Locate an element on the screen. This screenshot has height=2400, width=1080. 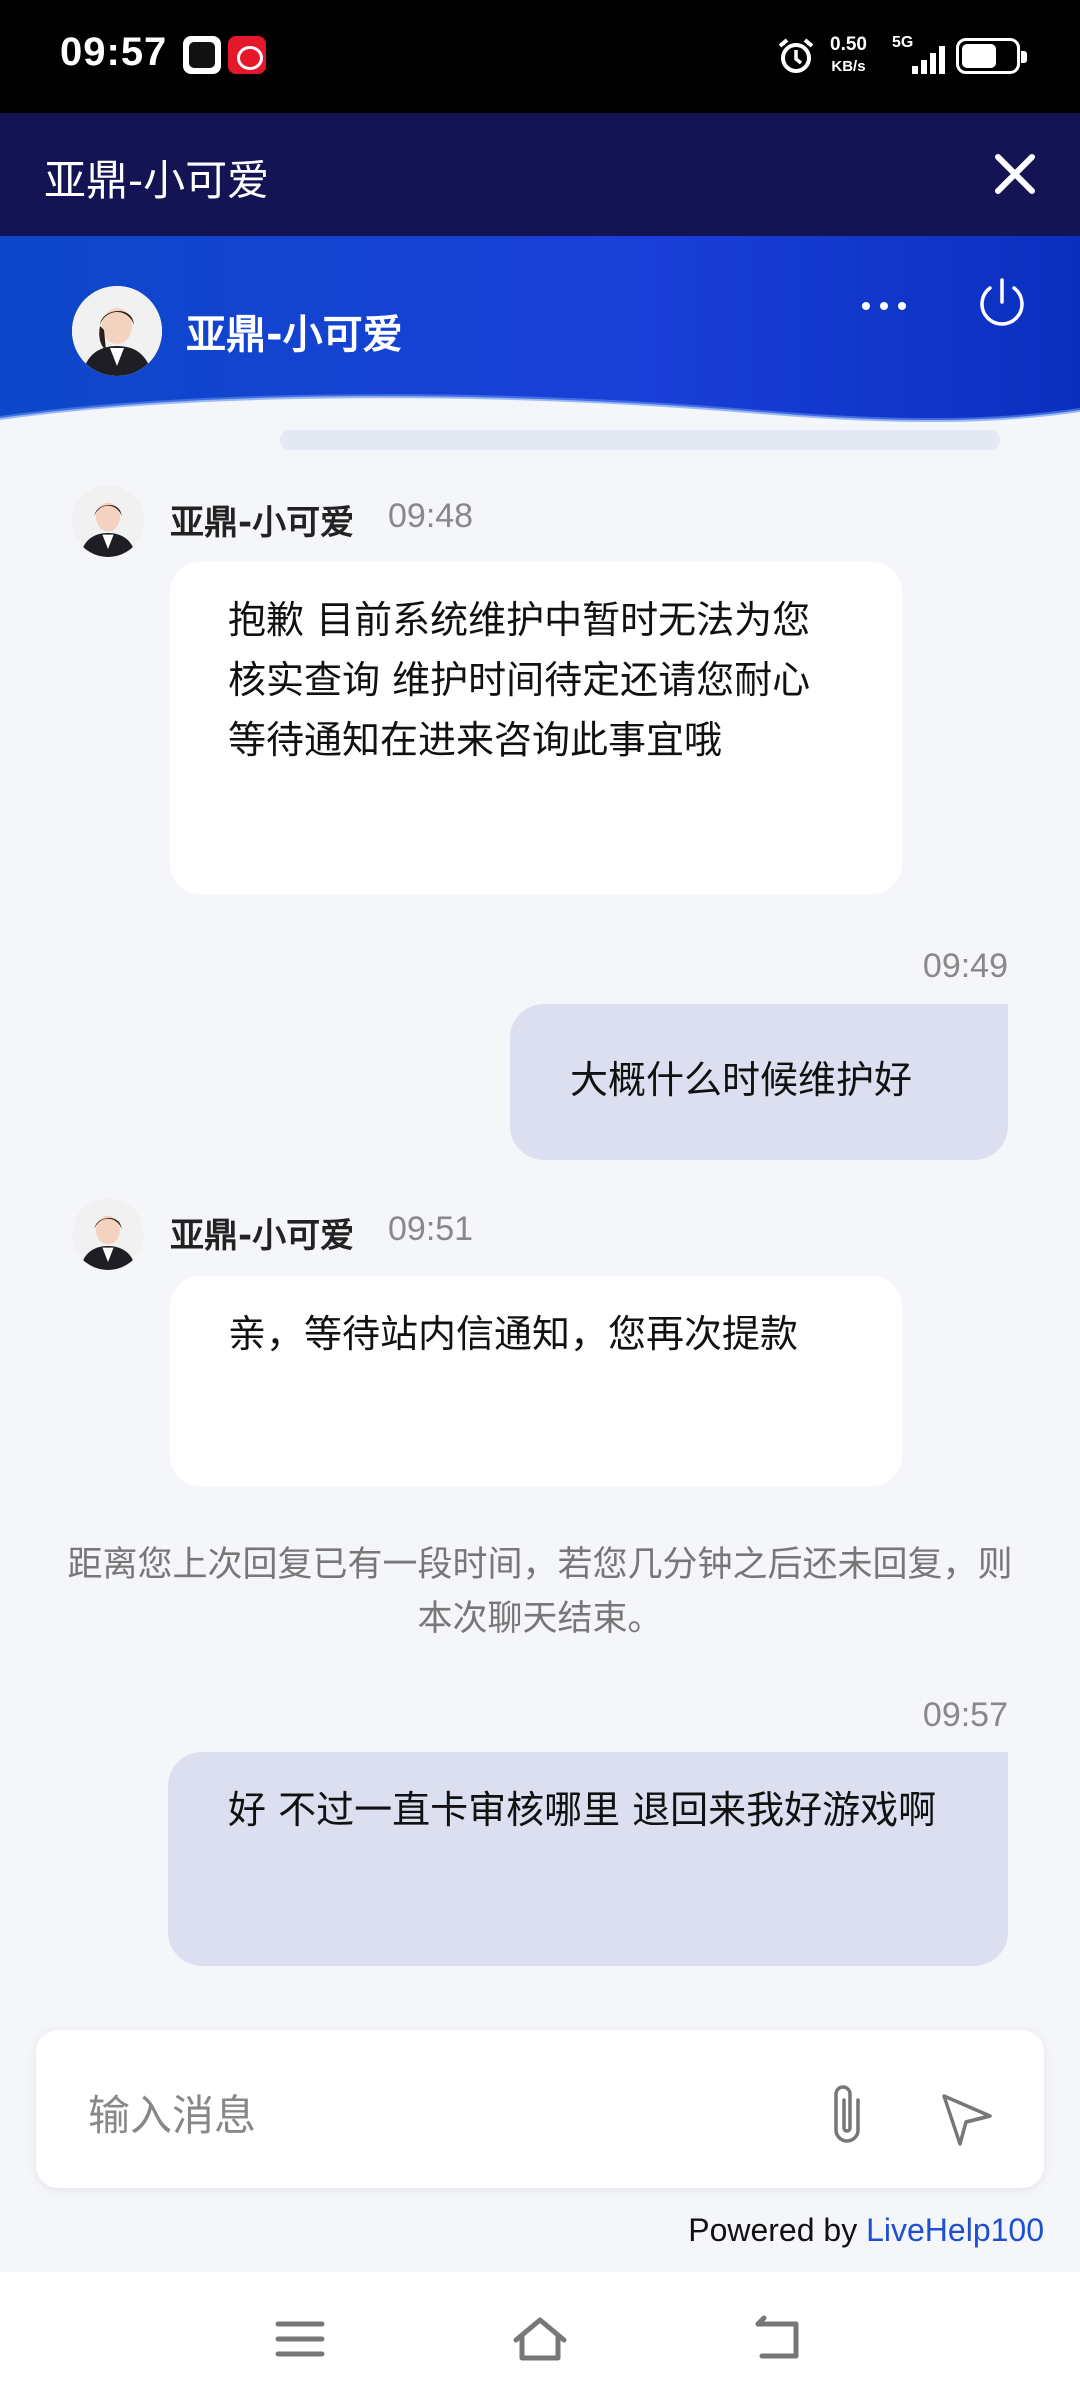
outgoing-message-bubble: 大概什么时候维护好 is located at coordinates (759, 1082).